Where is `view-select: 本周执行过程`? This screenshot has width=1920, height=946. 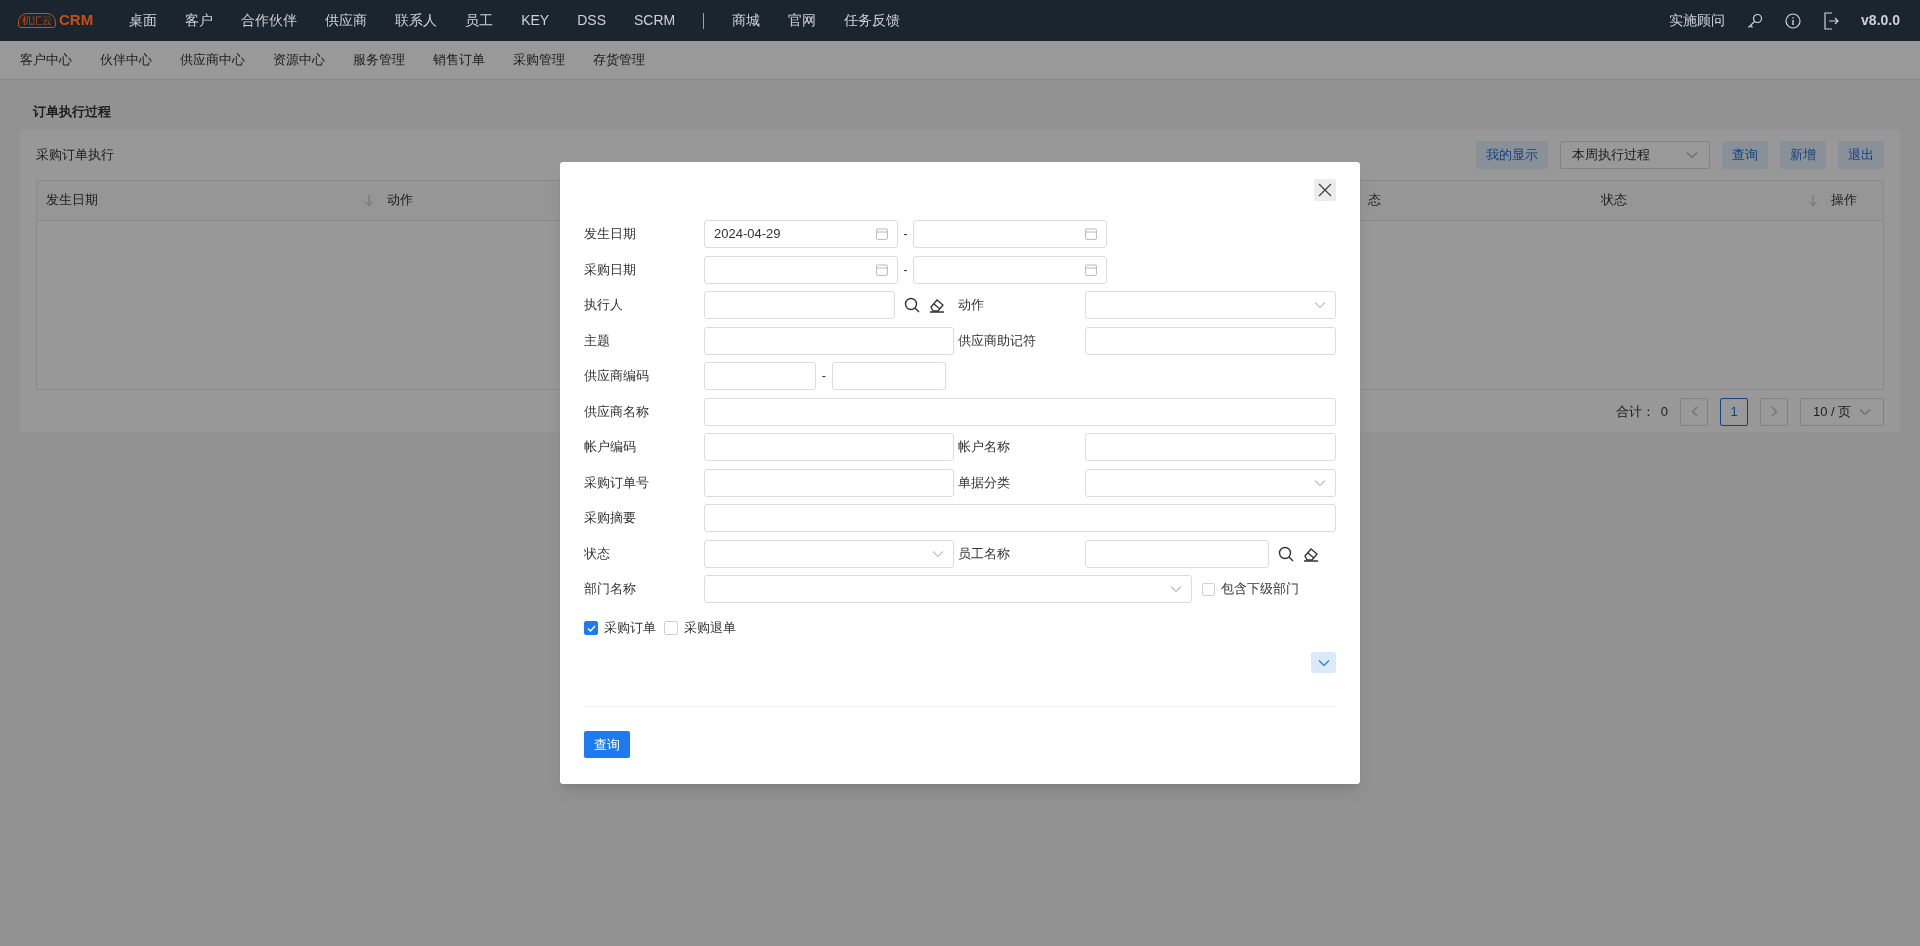 view-select: 本周执行过程 is located at coordinates (1635, 154).